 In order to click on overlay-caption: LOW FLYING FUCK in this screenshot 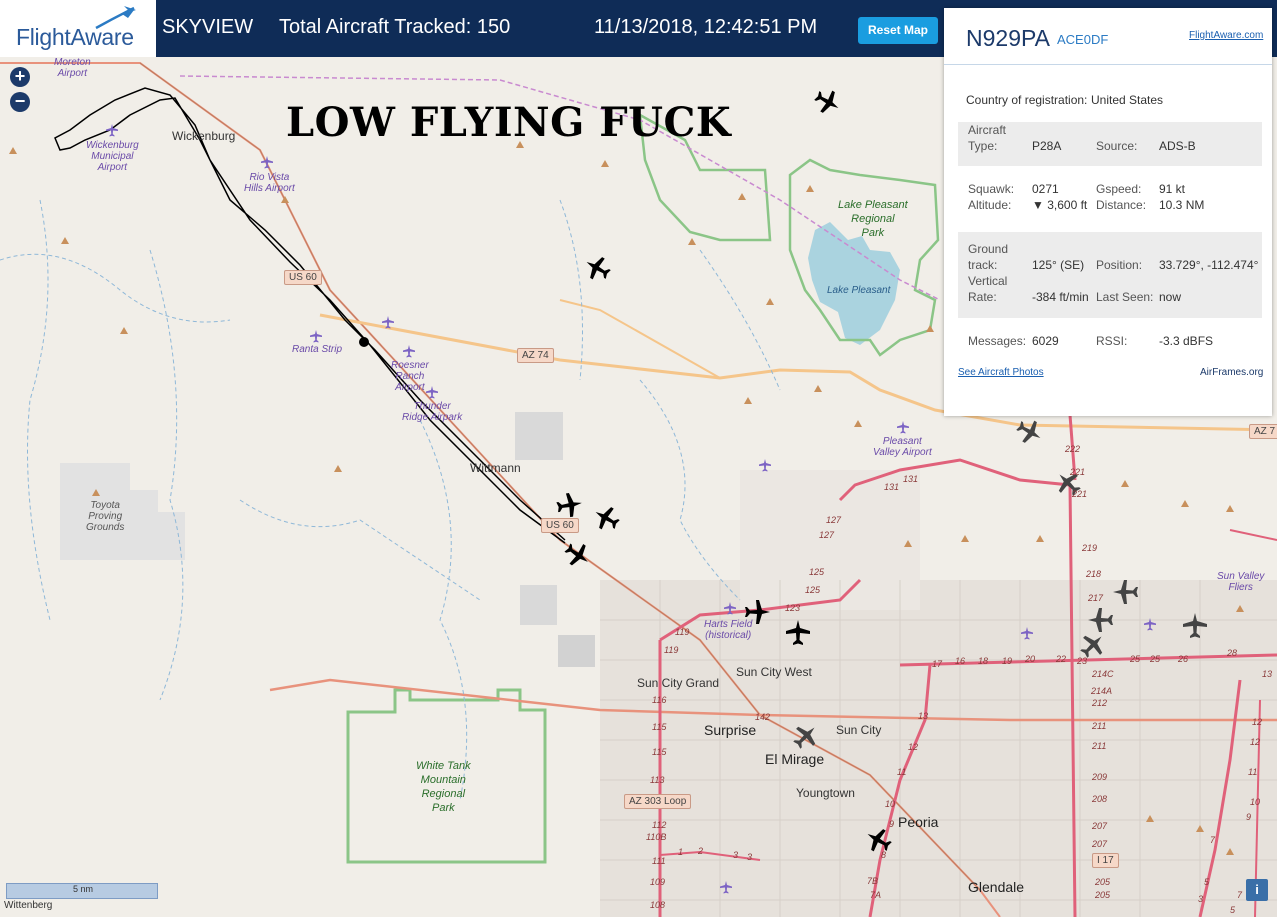, I will do `click(509, 122)`.